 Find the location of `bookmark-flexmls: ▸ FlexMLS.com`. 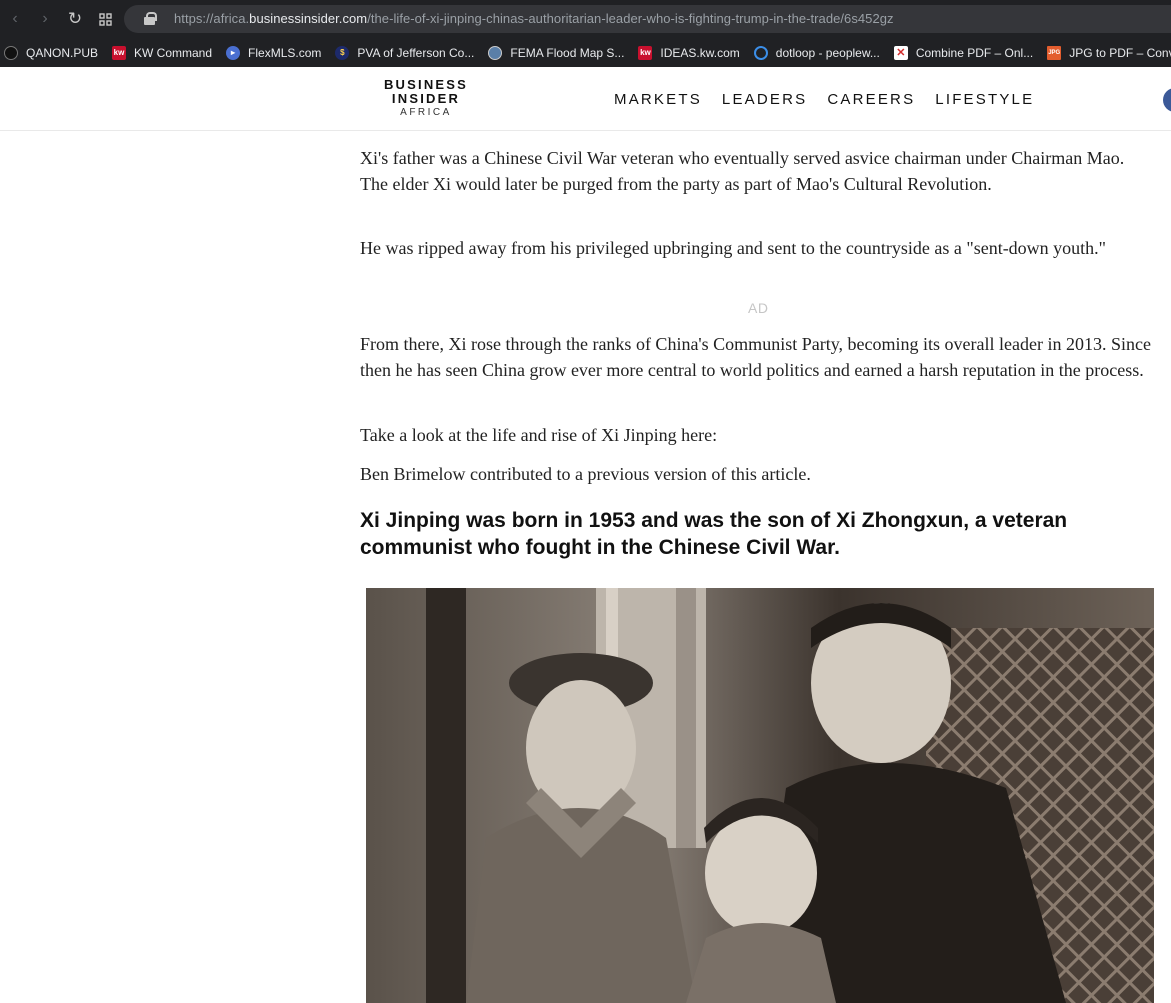

bookmark-flexmls: ▸ FlexMLS.com is located at coordinates (273, 52).